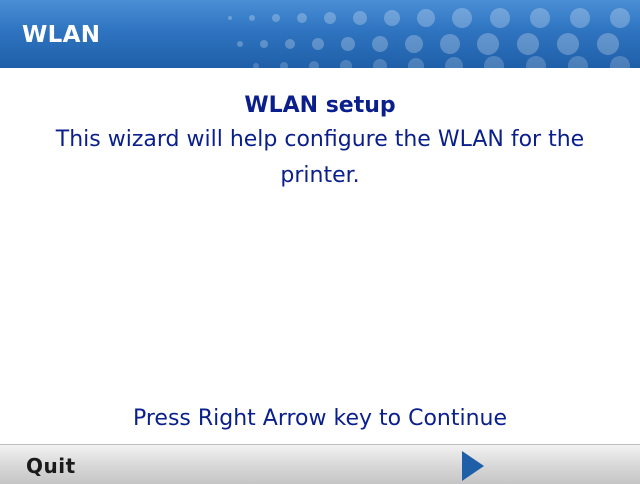 The height and width of the screenshot is (484, 640). What do you see at coordinates (320, 464) in the screenshot?
I see `softkey-bar: Quit` at bounding box center [320, 464].